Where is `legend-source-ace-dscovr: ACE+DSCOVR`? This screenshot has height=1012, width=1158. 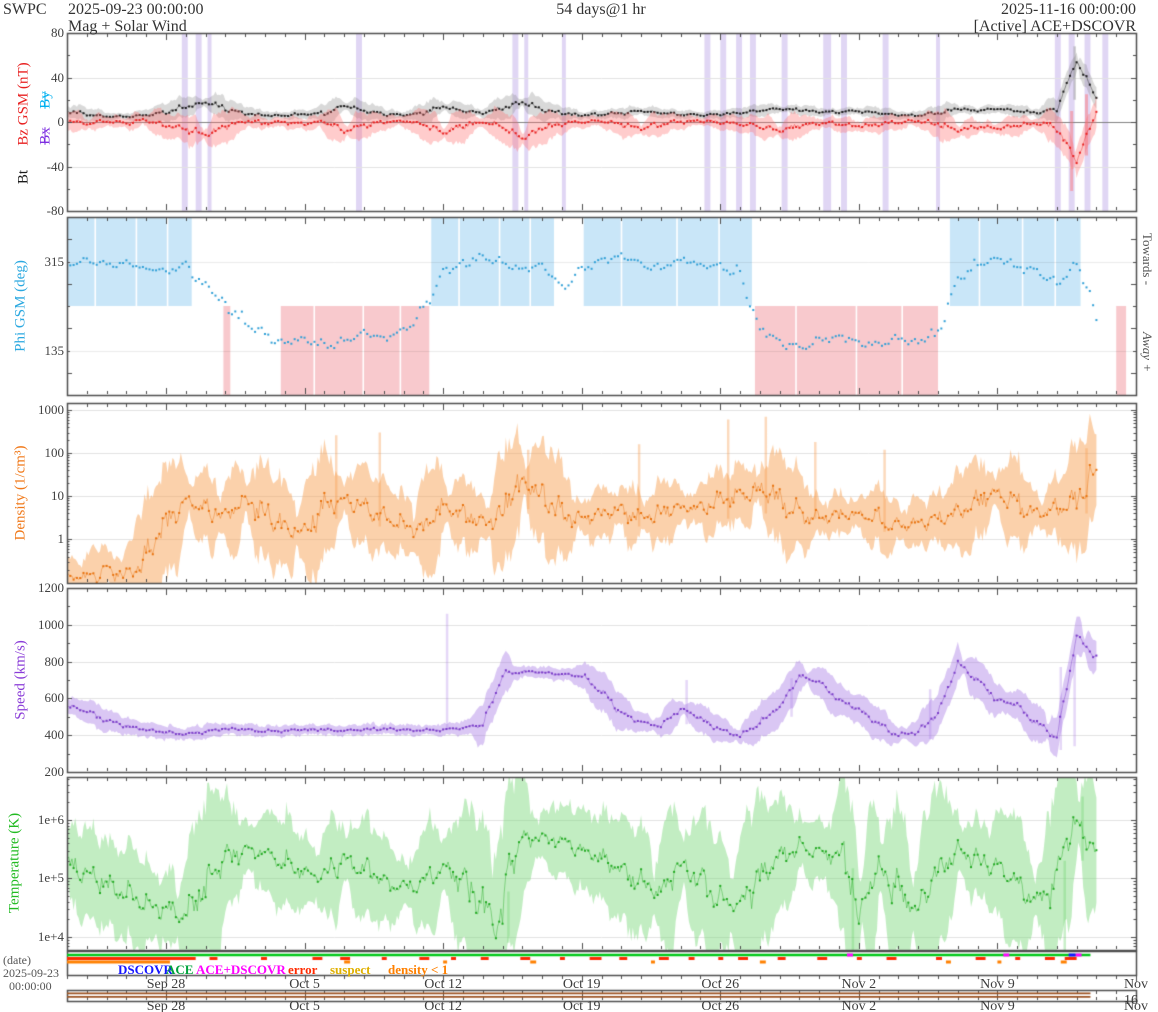
legend-source-ace-dscovr: ACE+DSCOVR is located at coordinates (241, 970).